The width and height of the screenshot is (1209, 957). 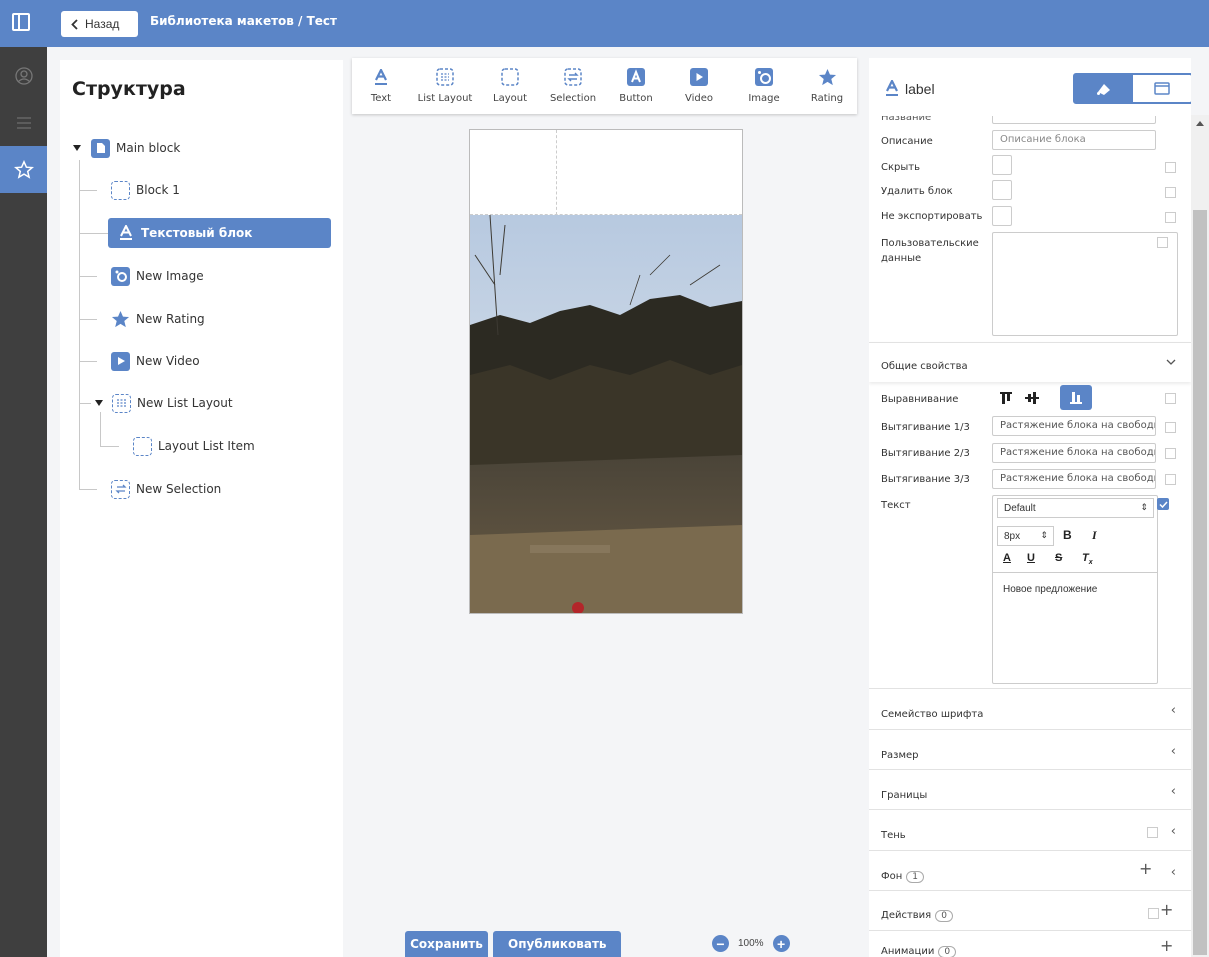 I want to click on stretch-label-1: Вытягивание 1/3, so click(x=925, y=427).